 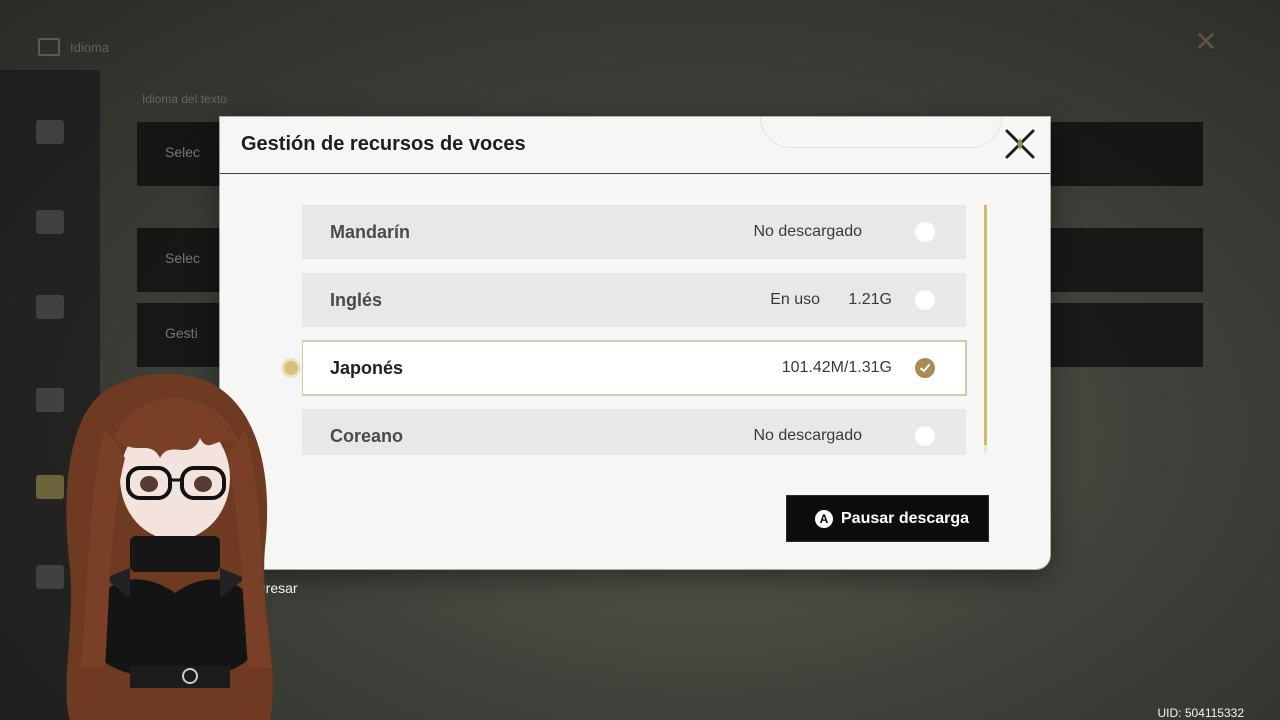 What do you see at coordinates (635, 145) in the screenshot?
I see `dialog-header: Gestión de recursos de voces` at bounding box center [635, 145].